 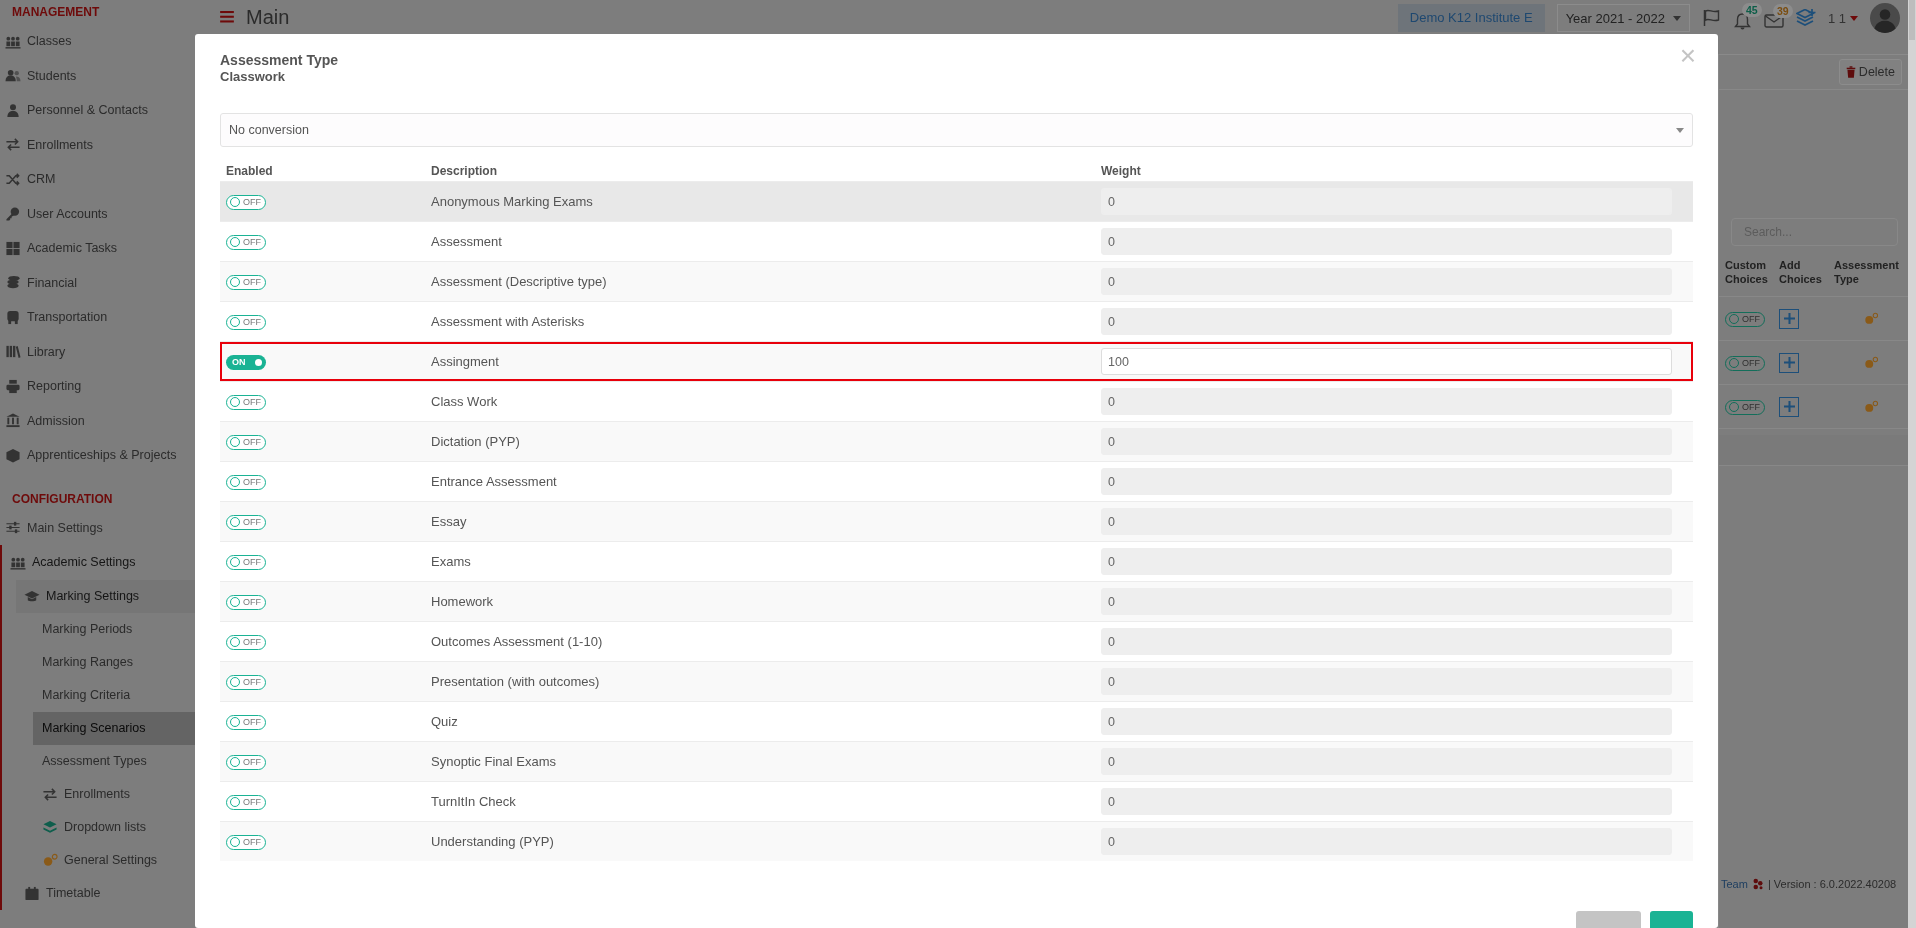 What do you see at coordinates (13, 317) in the screenshot?
I see `bus-icon` at bounding box center [13, 317].